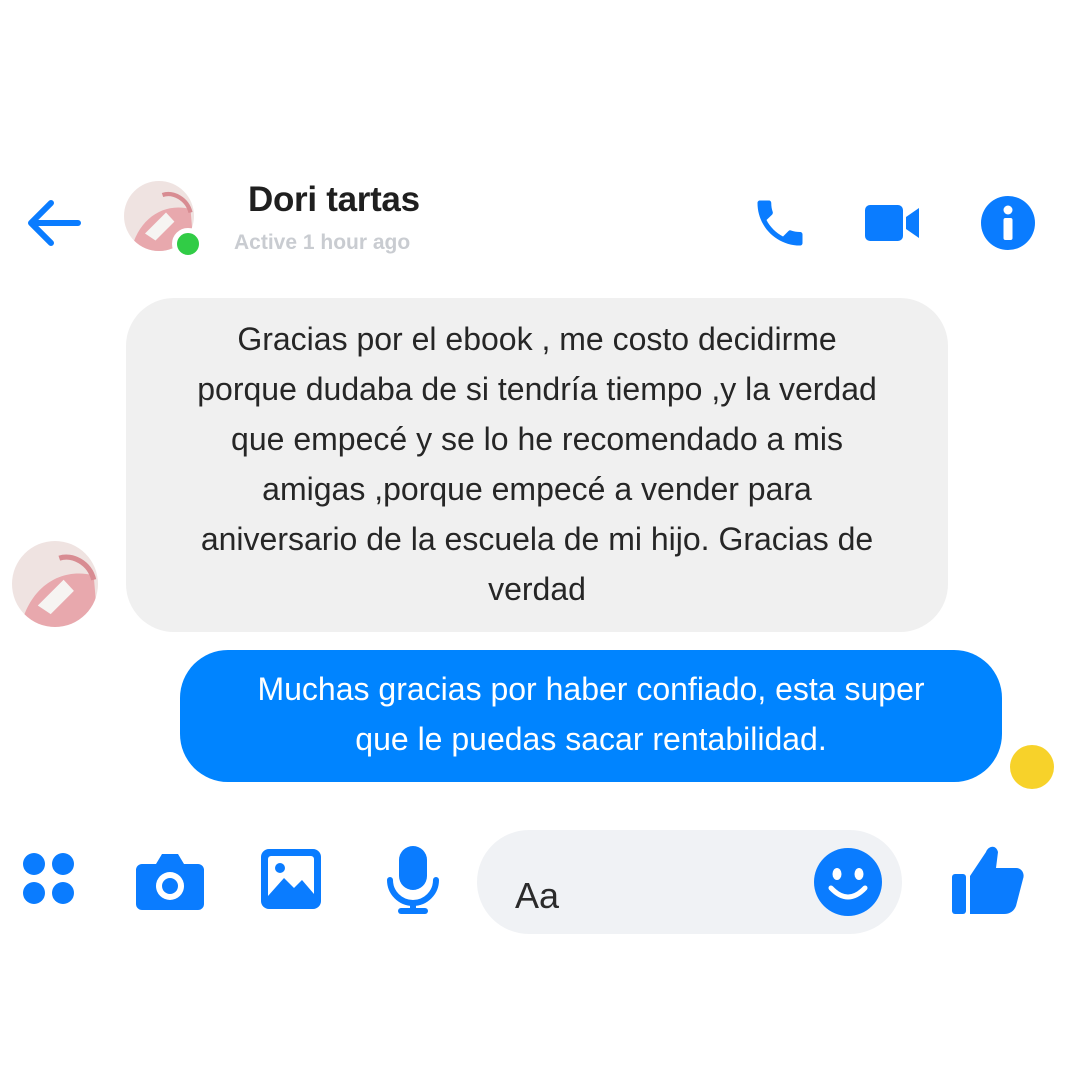 Image resolution: width=1080 pixels, height=1080 pixels. Describe the element at coordinates (537, 589) in the screenshot. I see `message-line: verdad` at that location.